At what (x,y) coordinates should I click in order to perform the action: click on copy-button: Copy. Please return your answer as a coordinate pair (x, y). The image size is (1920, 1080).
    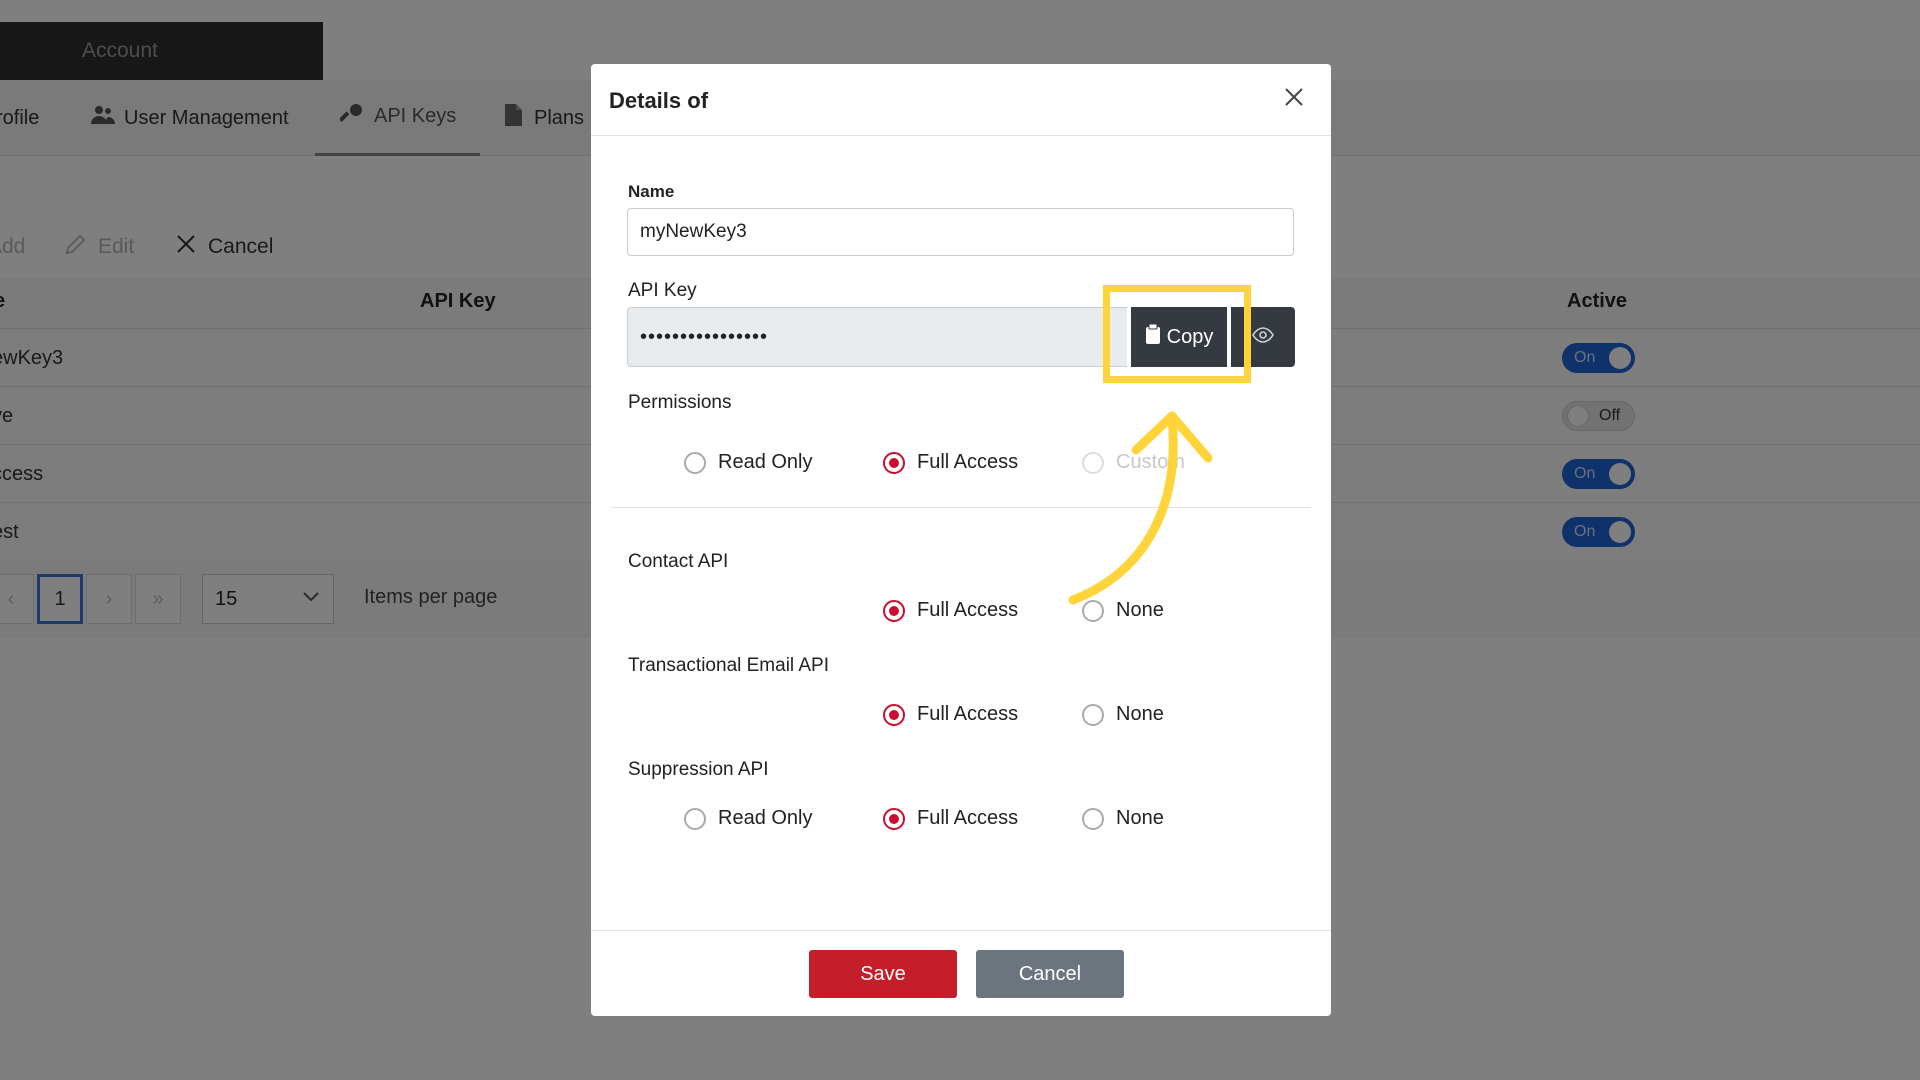
    Looking at the image, I should click on (1179, 337).